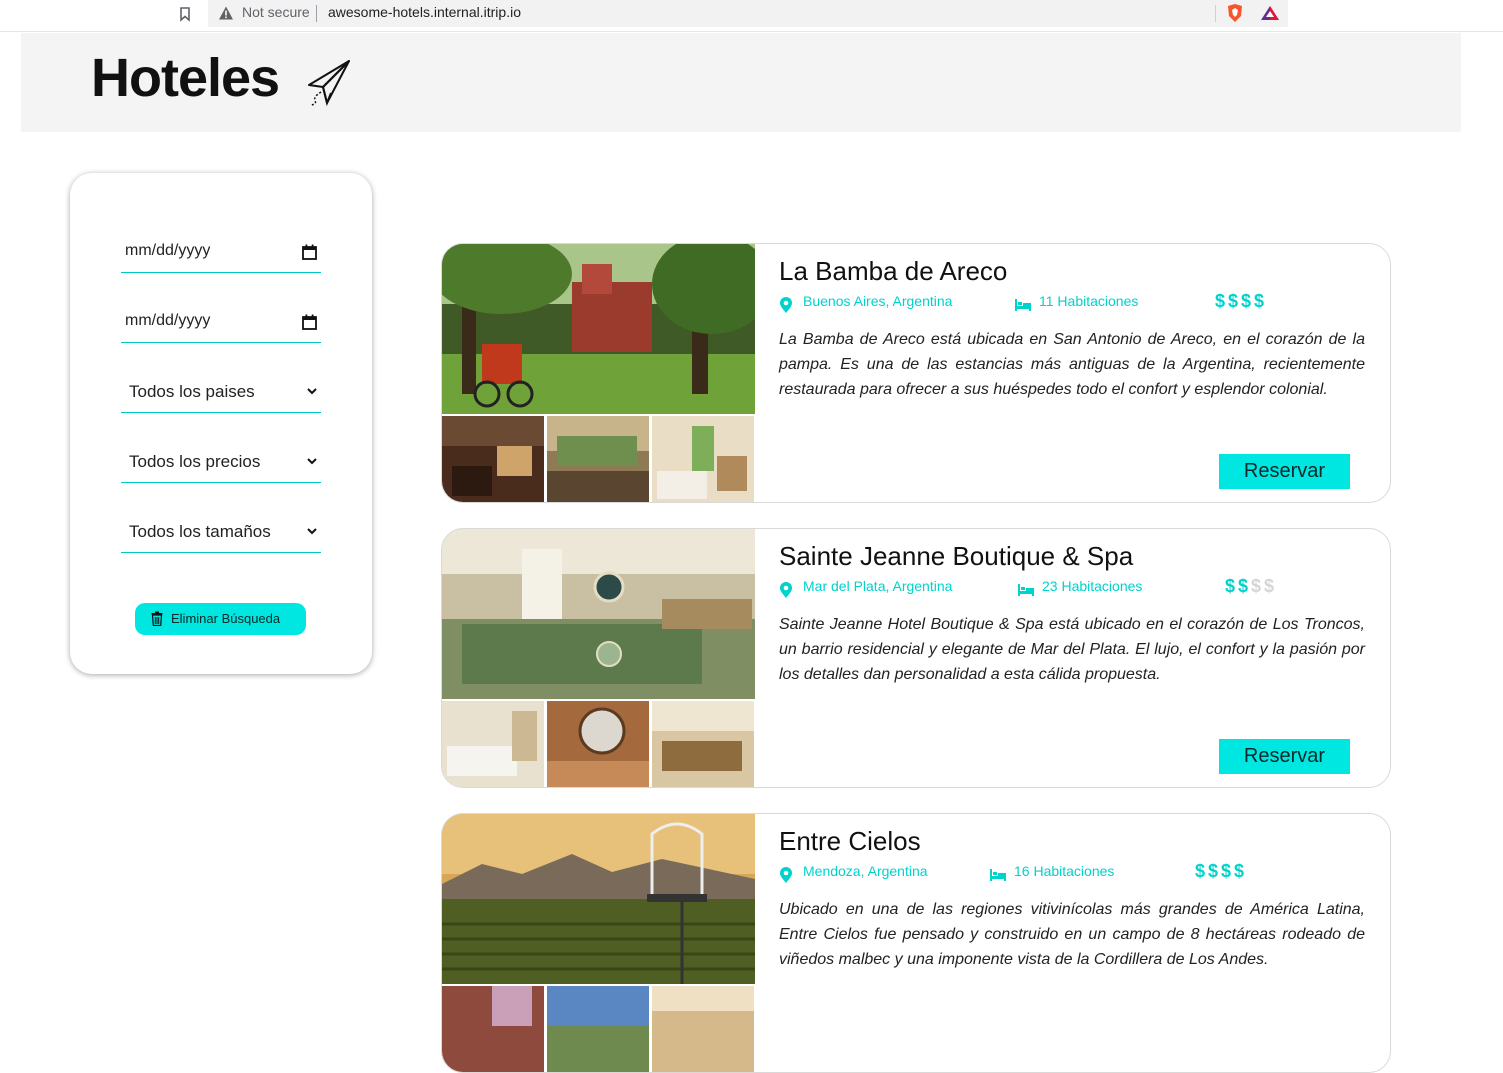 This screenshot has height=1073, width=1503. Describe the element at coordinates (1215, 13) in the screenshot. I see `url-divider-right` at that location.